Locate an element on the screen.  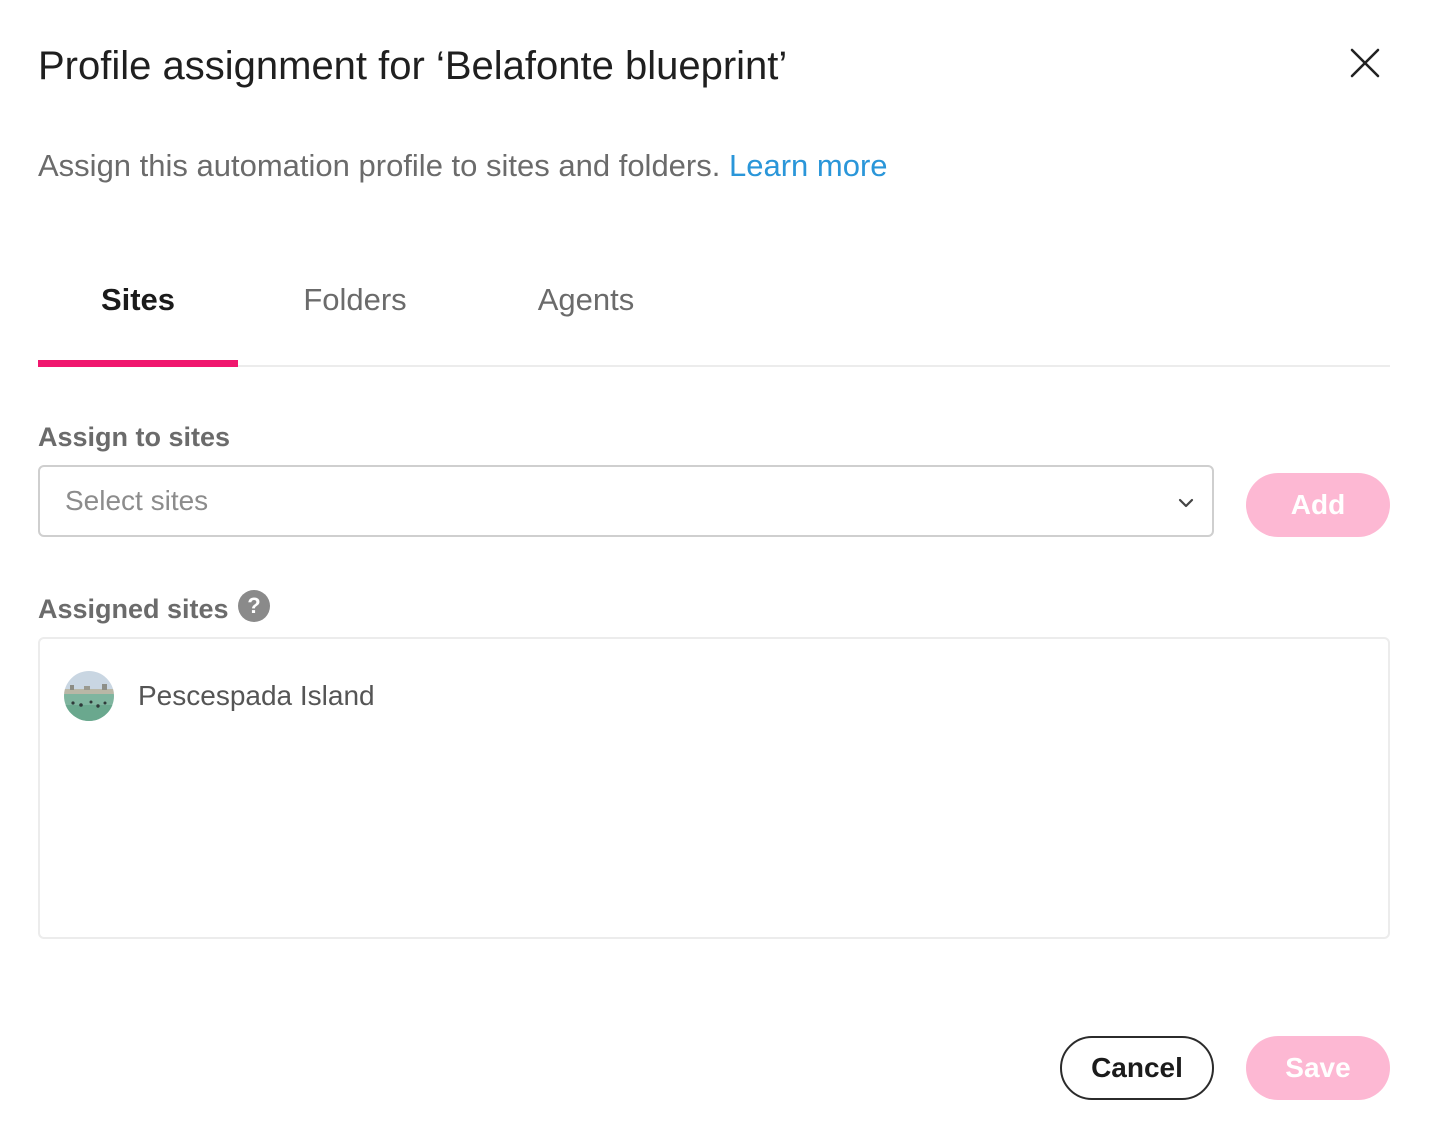
select-sites-dropdown: Select sites is located at coordinates (626, 501).